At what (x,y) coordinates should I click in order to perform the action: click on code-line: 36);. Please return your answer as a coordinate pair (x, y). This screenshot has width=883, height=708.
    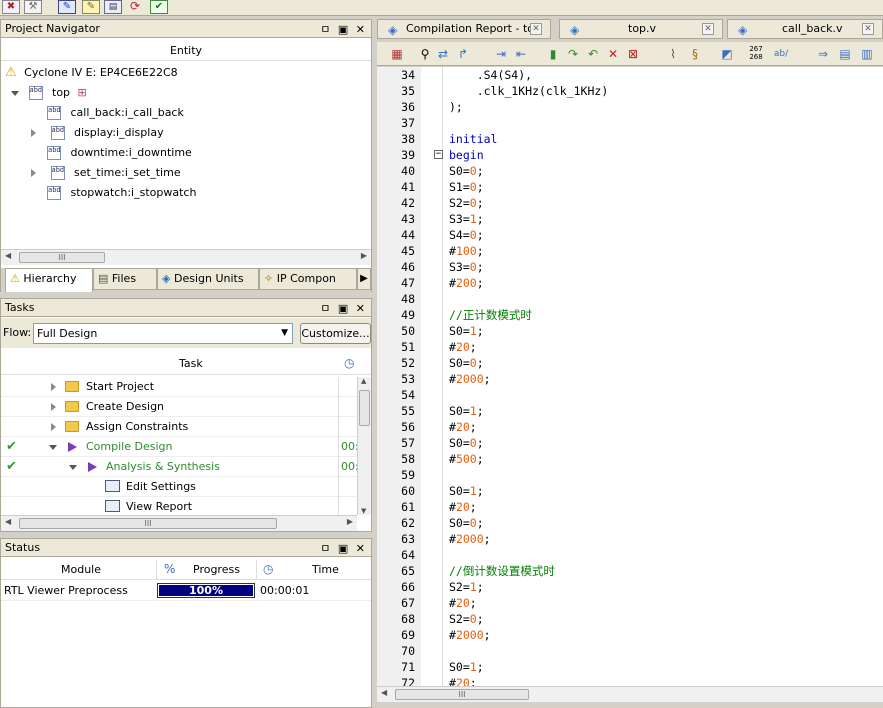
    Looking at the image, I should click on (629, 107).